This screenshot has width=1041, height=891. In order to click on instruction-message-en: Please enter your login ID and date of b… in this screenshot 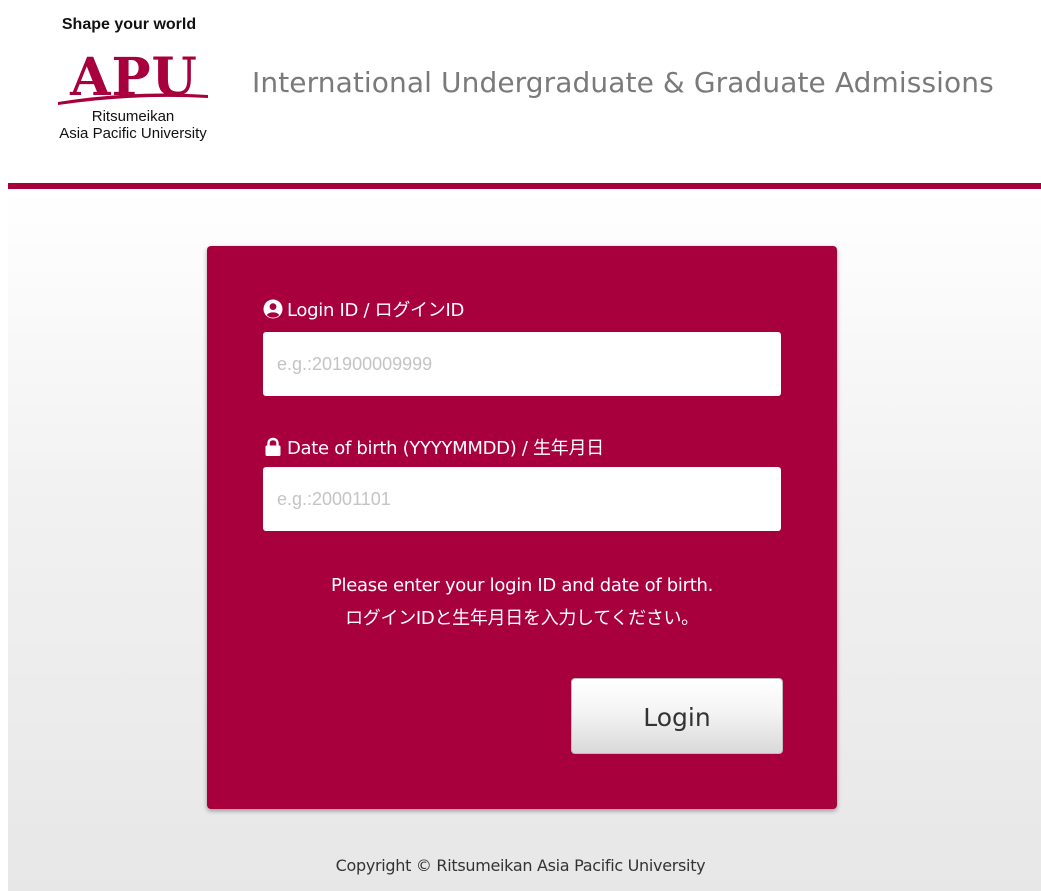, I will do `click(521, 585)`.